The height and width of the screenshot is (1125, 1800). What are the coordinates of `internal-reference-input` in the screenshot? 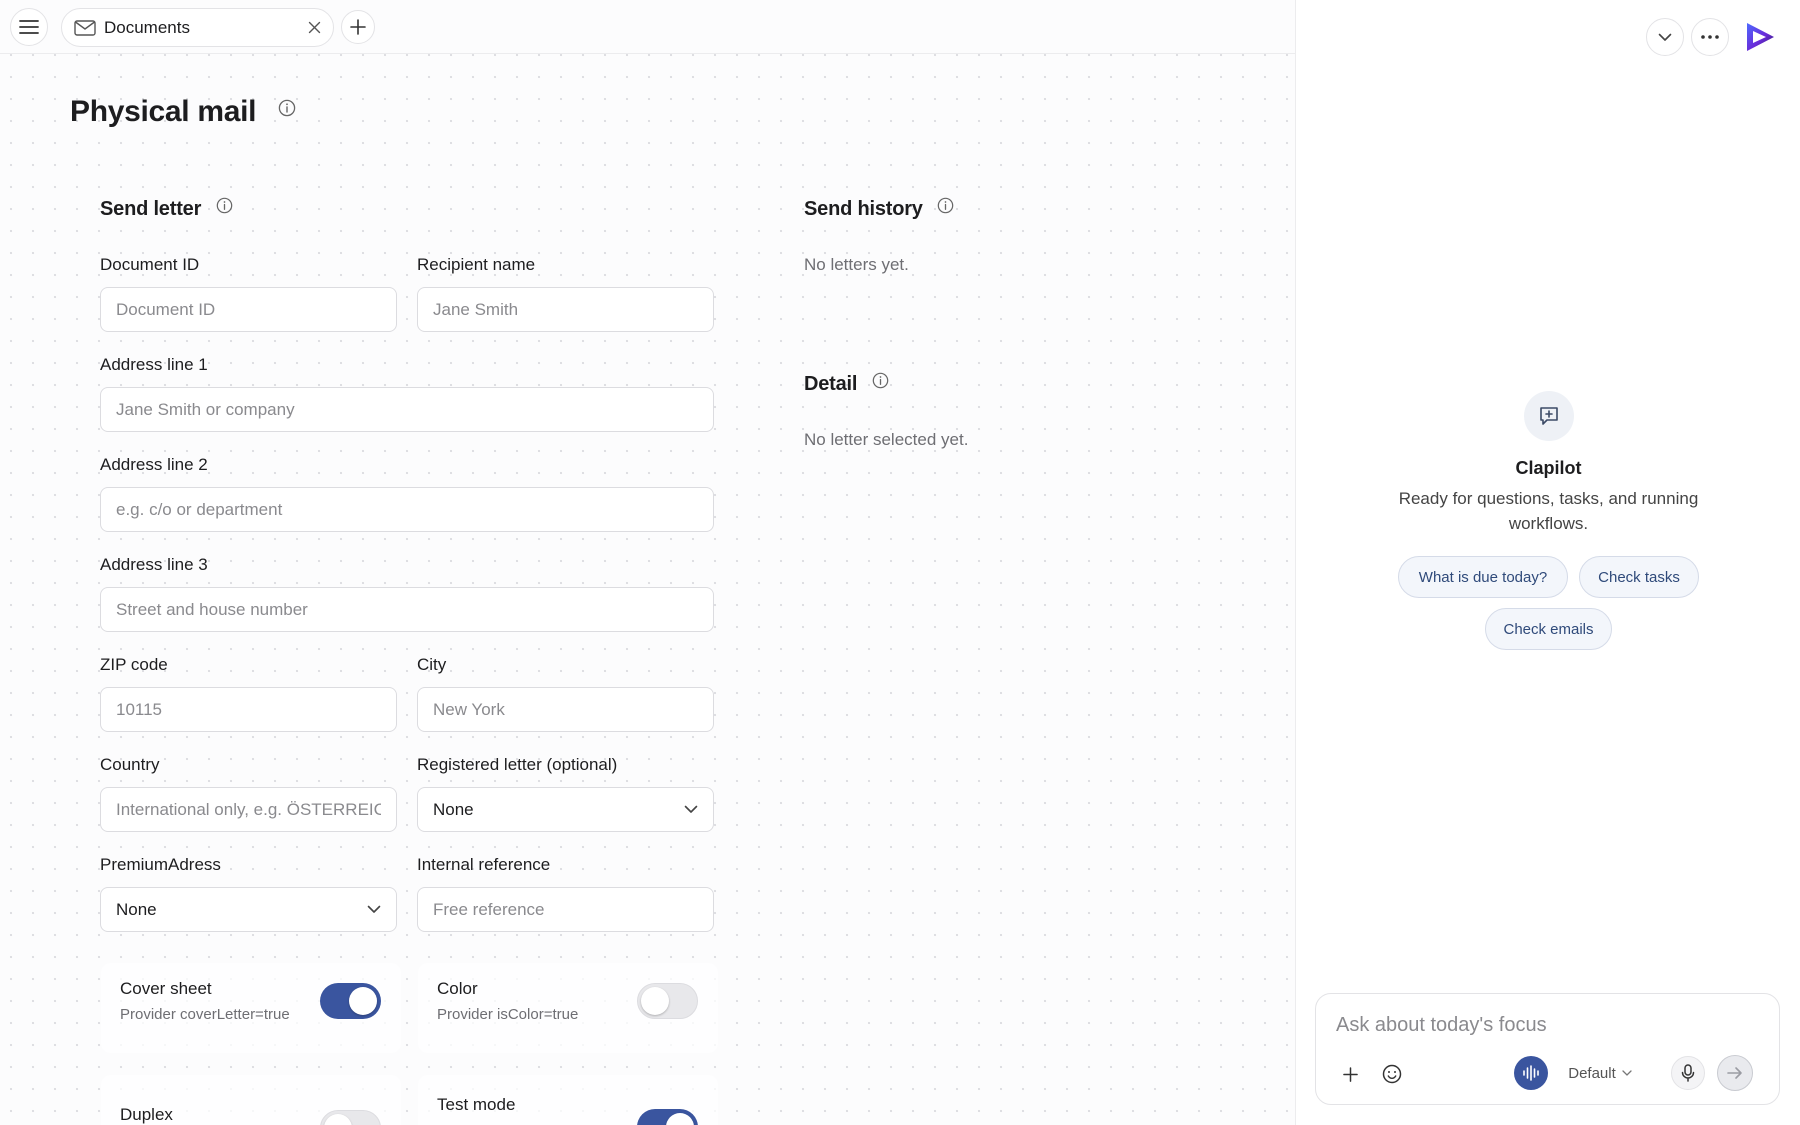 It's located at (565, 909).